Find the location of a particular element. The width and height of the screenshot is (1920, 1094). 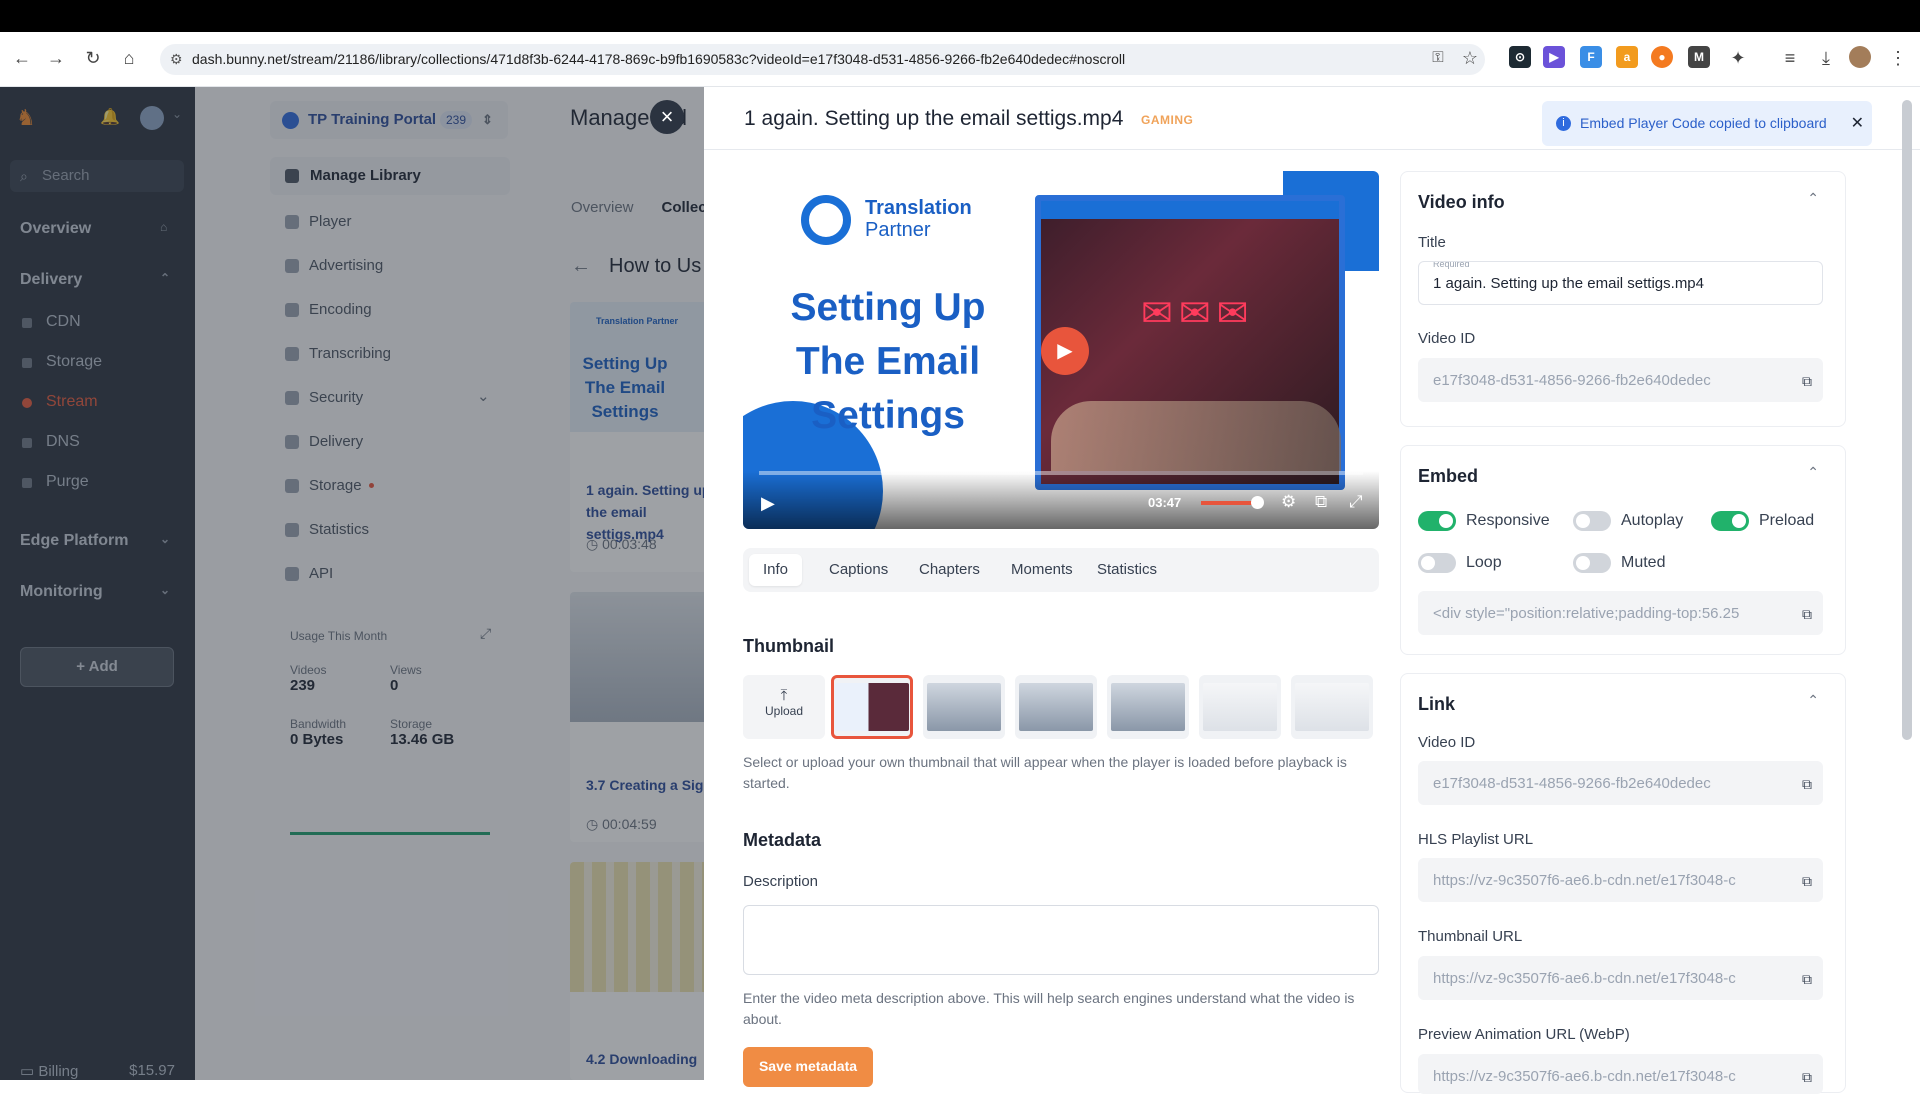

extension-icon-5: ● is located at coordinates (1662, 57).